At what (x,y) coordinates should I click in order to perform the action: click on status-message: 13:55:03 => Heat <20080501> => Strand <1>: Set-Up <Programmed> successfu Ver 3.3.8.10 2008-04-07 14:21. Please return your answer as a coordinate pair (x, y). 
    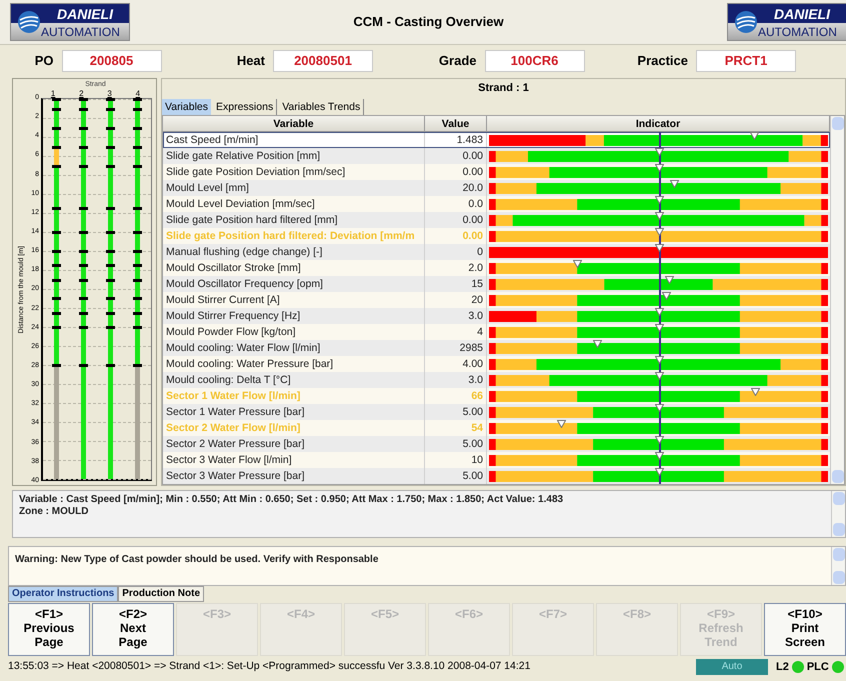
    Looking at the image, I should click on (269, 666).